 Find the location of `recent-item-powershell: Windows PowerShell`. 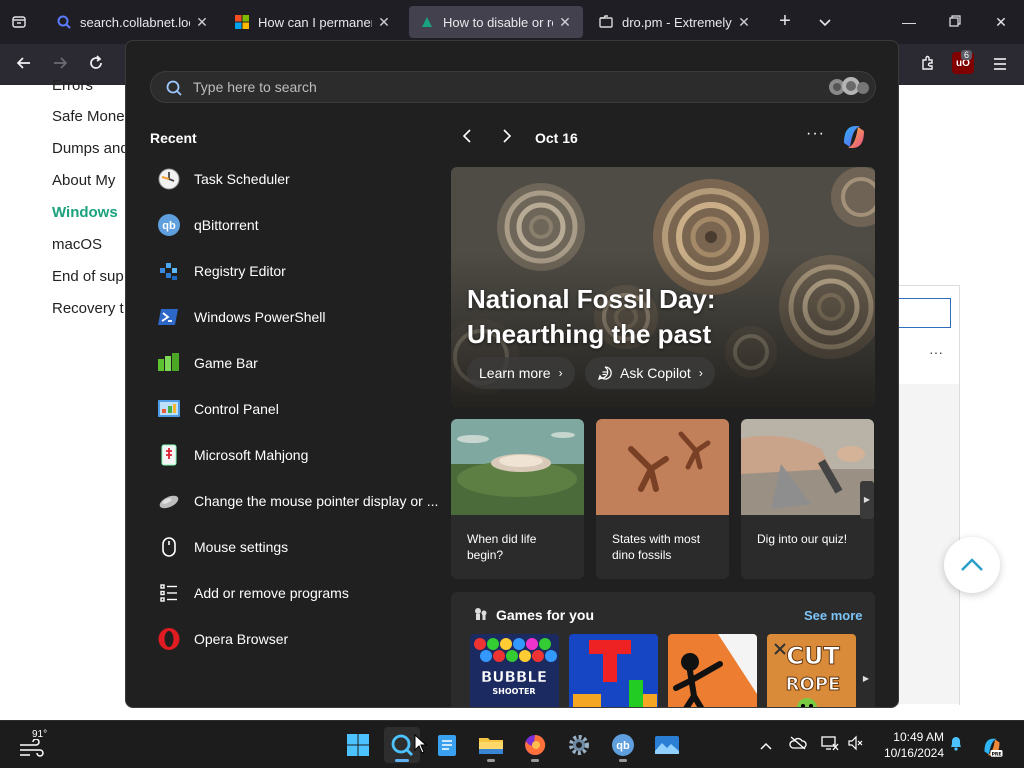

recent-item-powershell: Windows PowerShell is located at coordinates (301, 317).